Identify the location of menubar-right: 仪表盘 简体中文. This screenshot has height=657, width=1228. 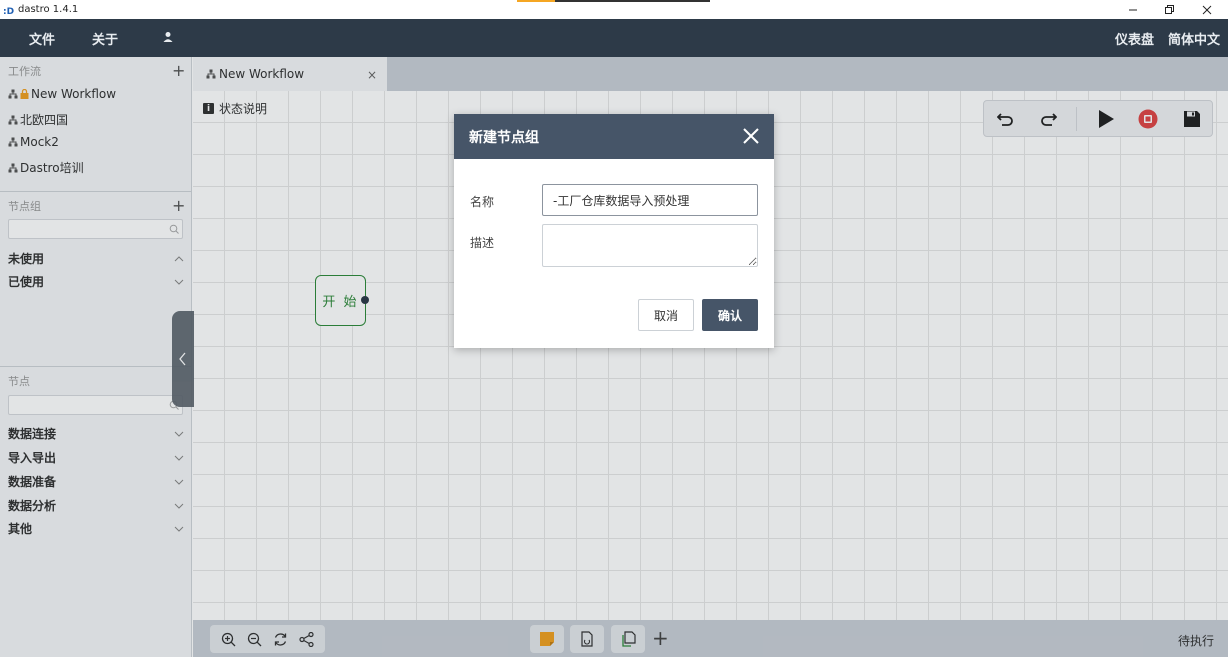
(1167, 38).